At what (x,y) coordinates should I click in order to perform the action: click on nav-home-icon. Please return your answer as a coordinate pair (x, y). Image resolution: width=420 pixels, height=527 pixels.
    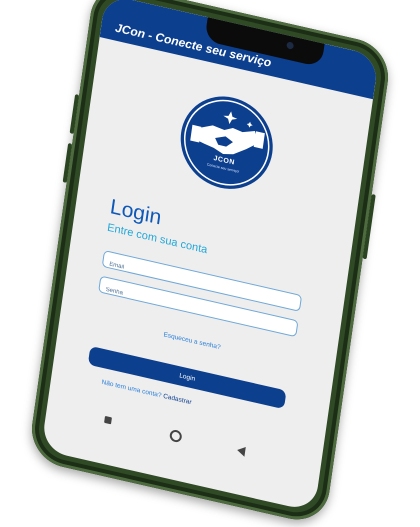
    Looking at the image, I should click on (175, 436).